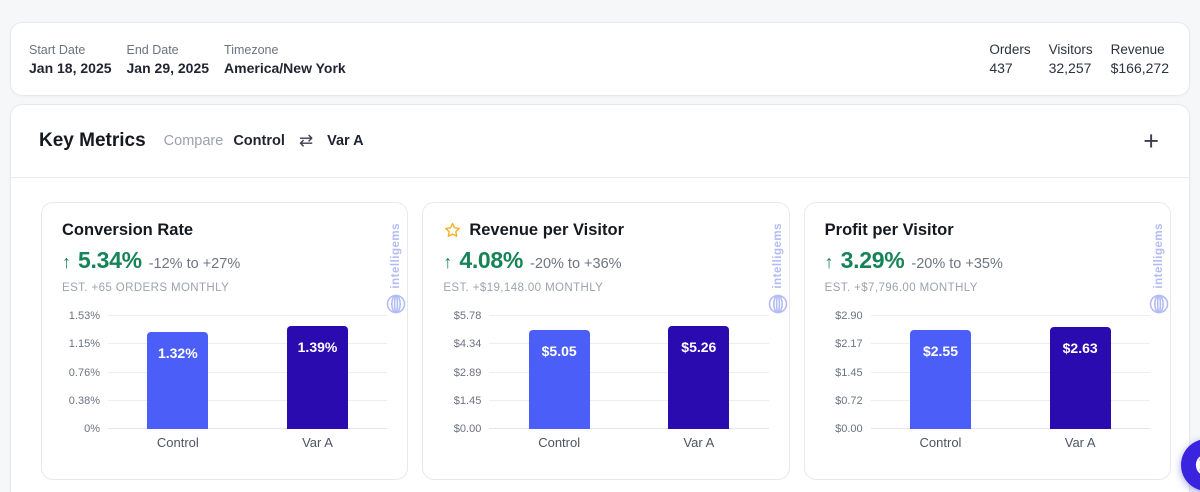 Image resolution: width=1200 pixels, height=492 pixels. What do you see at coordinates (467, 344) in the screenshot?
I see `y-tick: $4.34` at bounding box center [467, 344].